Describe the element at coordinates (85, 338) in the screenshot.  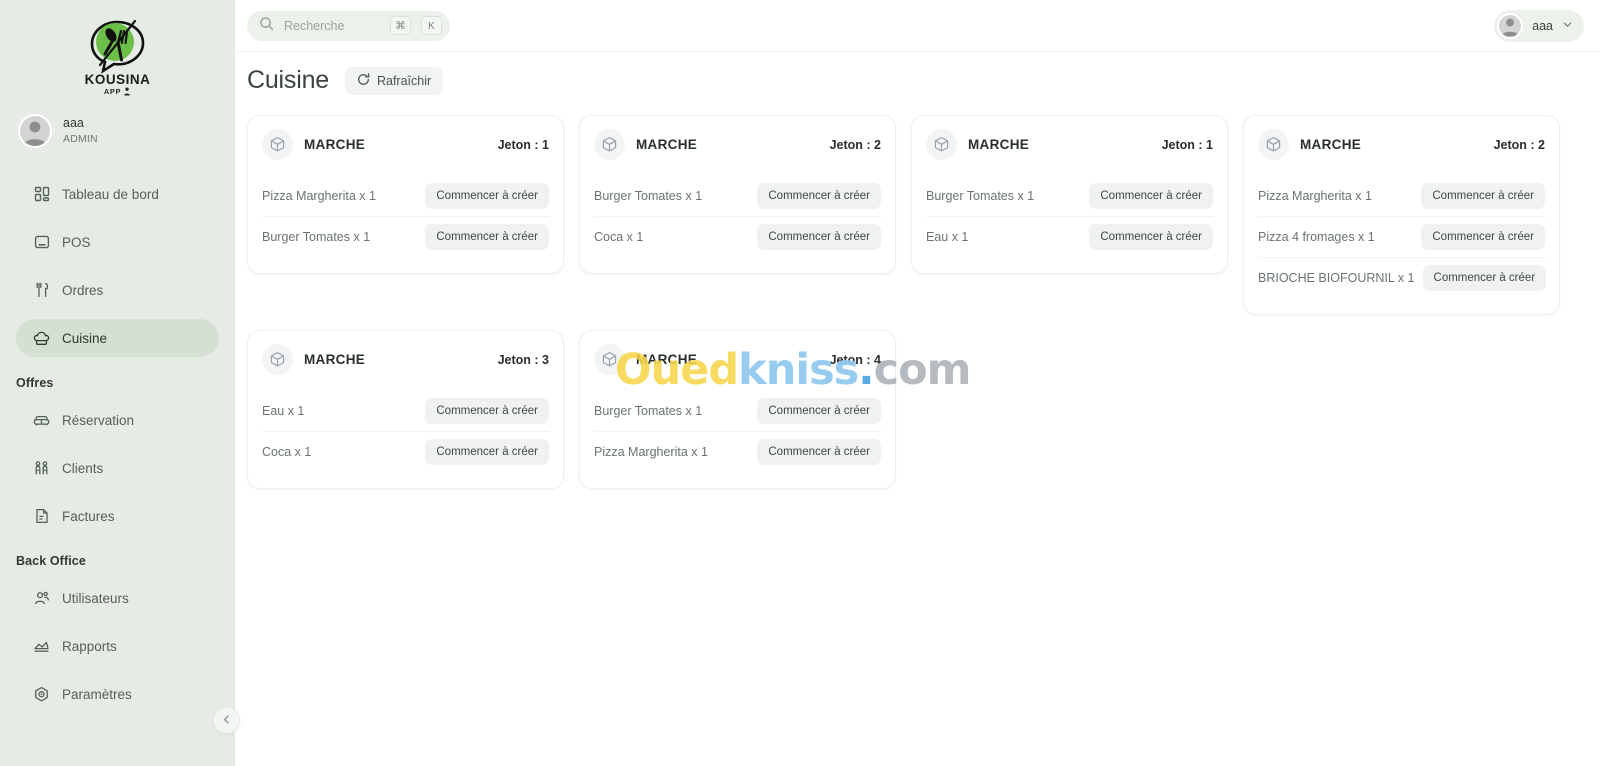
I see `sidebar-item-label: Cuisine` at that location.